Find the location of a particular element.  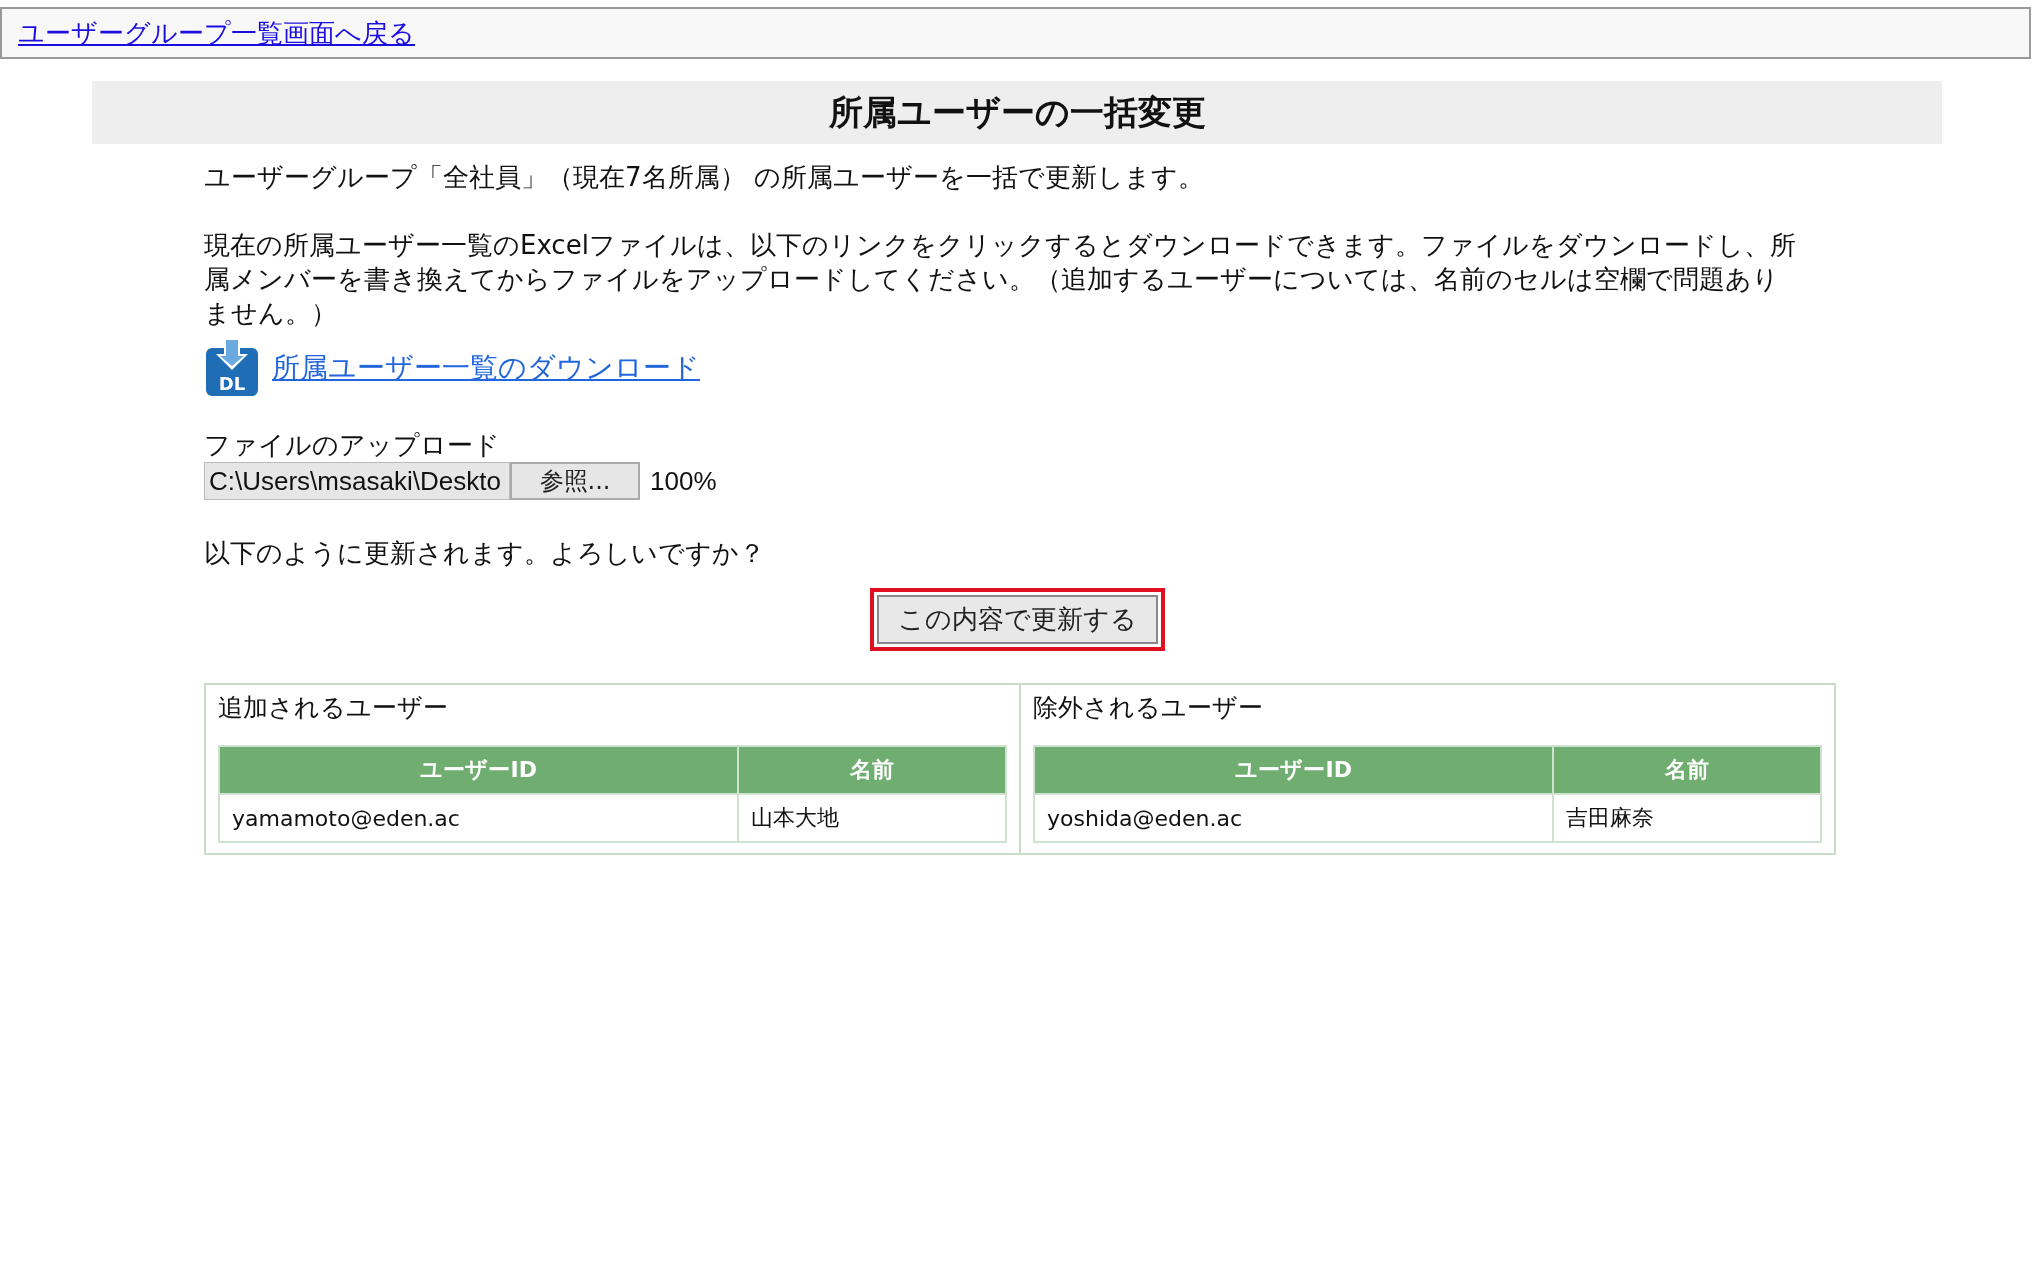

download-link: 所属ユーザー一覧のダウンロード is located at coordinates (486, 368).